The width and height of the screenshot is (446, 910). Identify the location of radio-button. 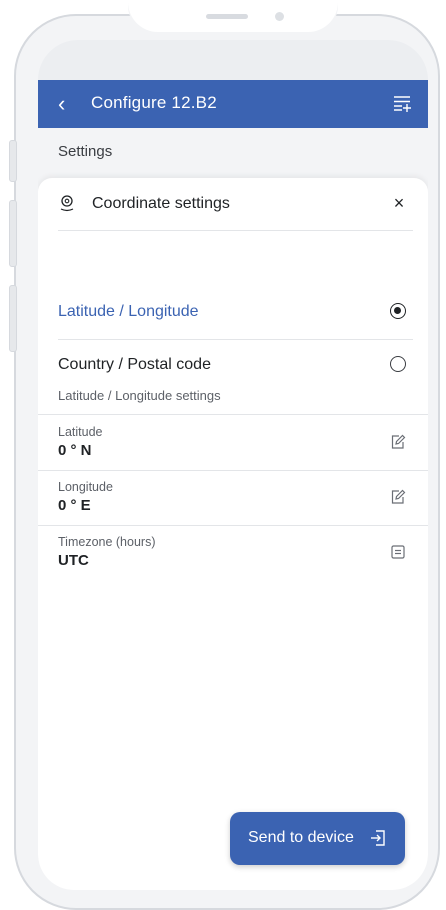
(398, 364).